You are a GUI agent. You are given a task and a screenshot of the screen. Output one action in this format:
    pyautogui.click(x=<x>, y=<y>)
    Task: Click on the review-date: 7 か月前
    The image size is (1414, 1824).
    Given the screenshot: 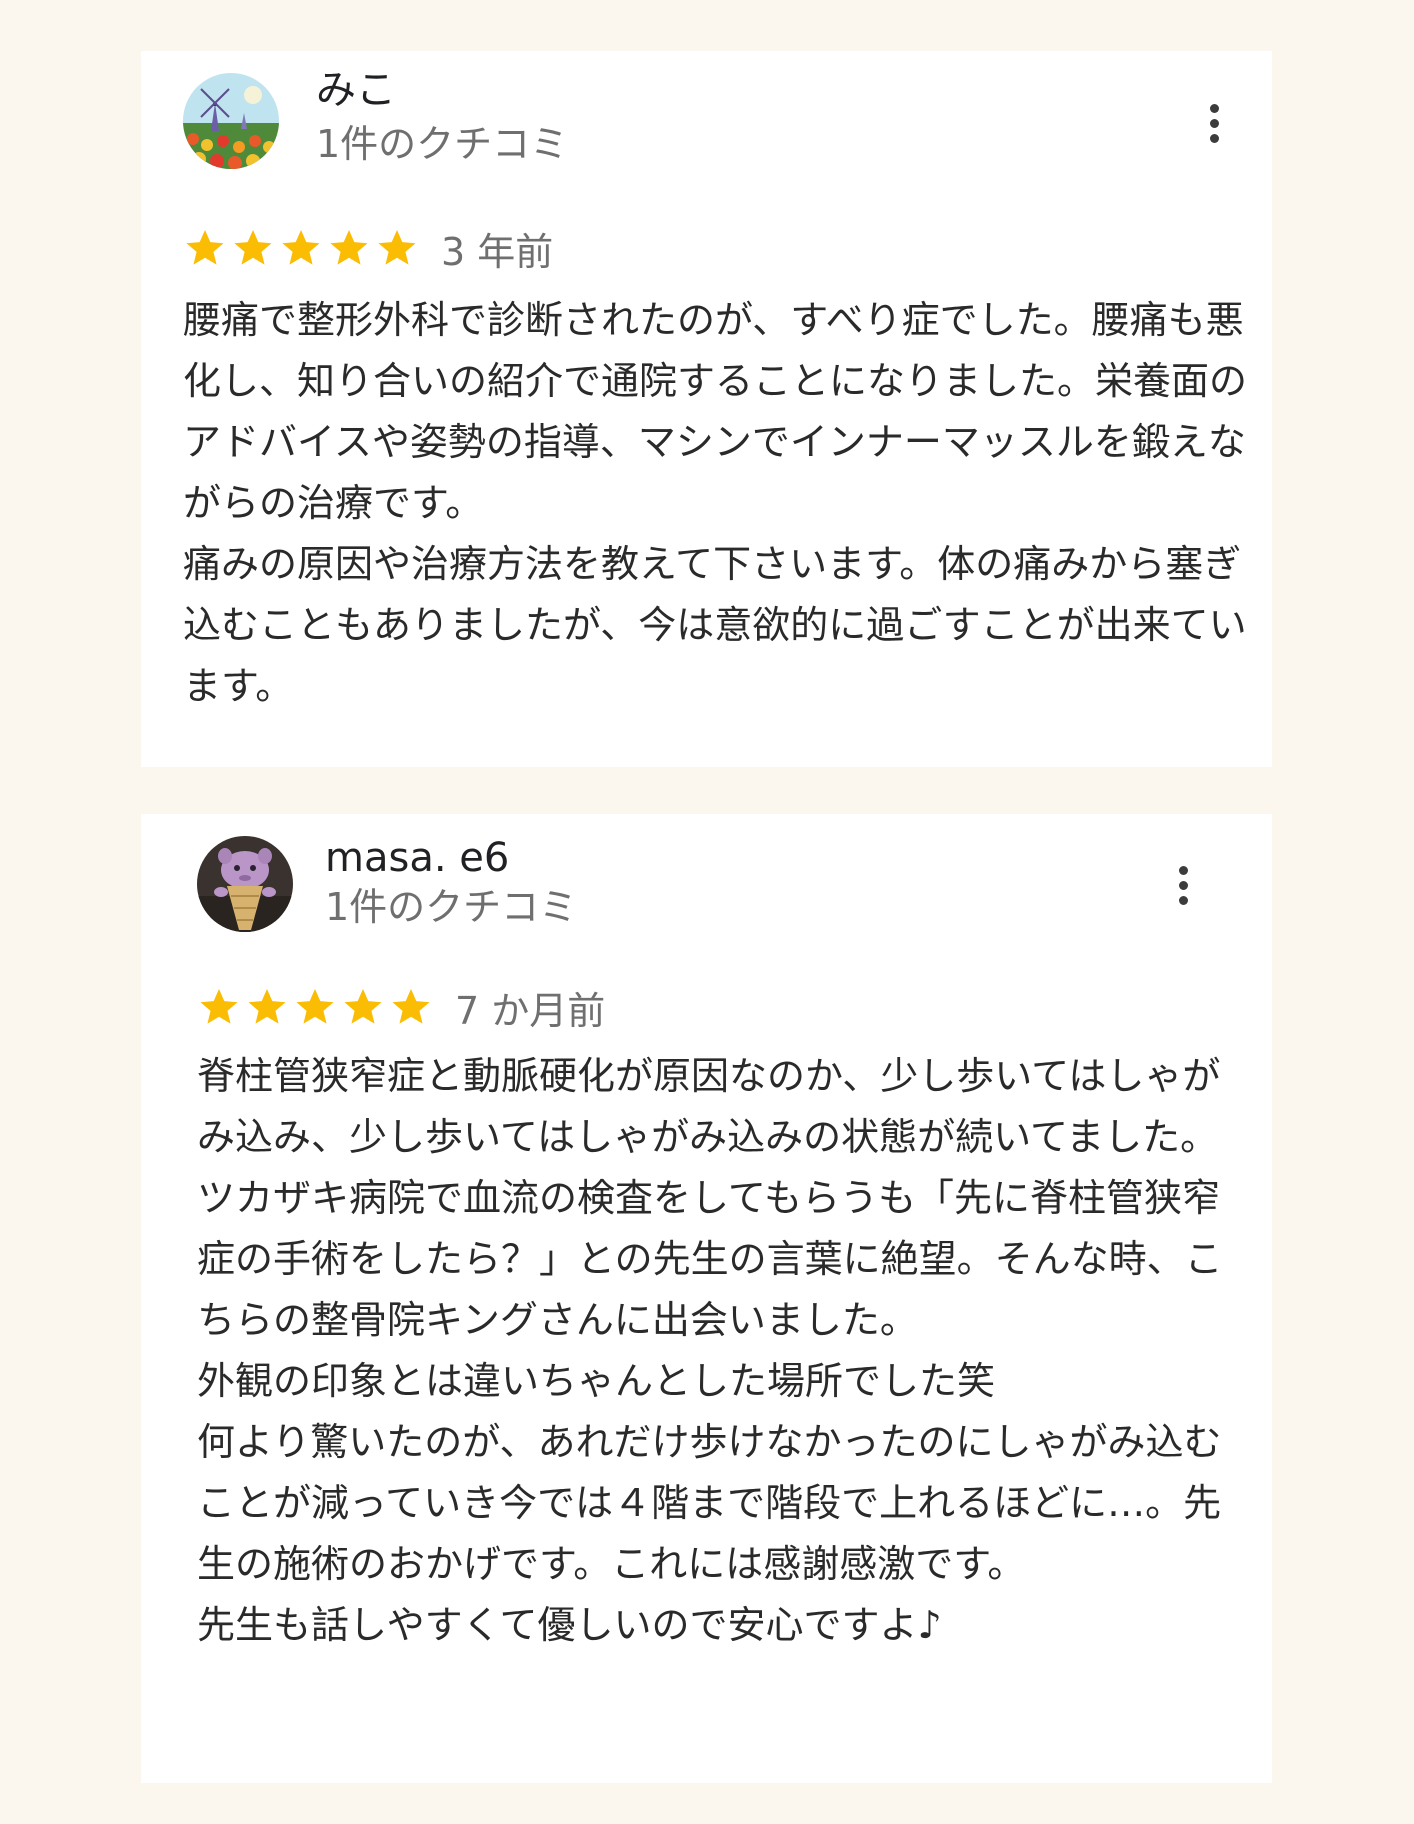 What is the action you would take?
    pyautogui.click(x=530, y=1010)
    